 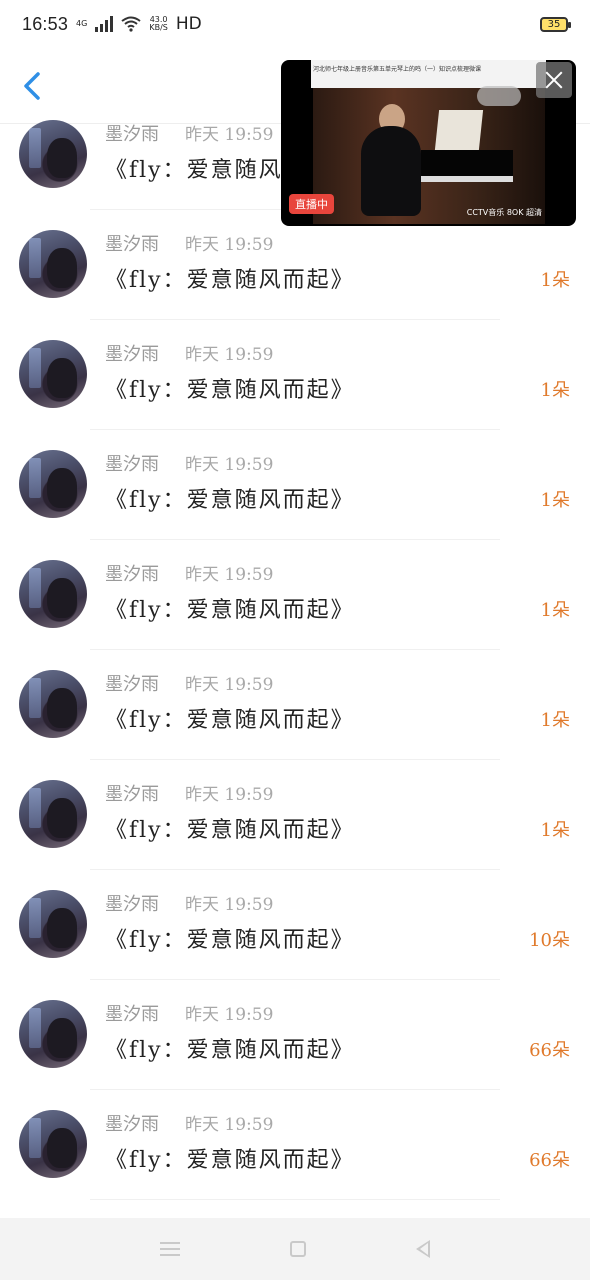 What do you see at coordinates (499, 96) in the screenshot?
I see `blur-patch` at bounding box center [499, 96].